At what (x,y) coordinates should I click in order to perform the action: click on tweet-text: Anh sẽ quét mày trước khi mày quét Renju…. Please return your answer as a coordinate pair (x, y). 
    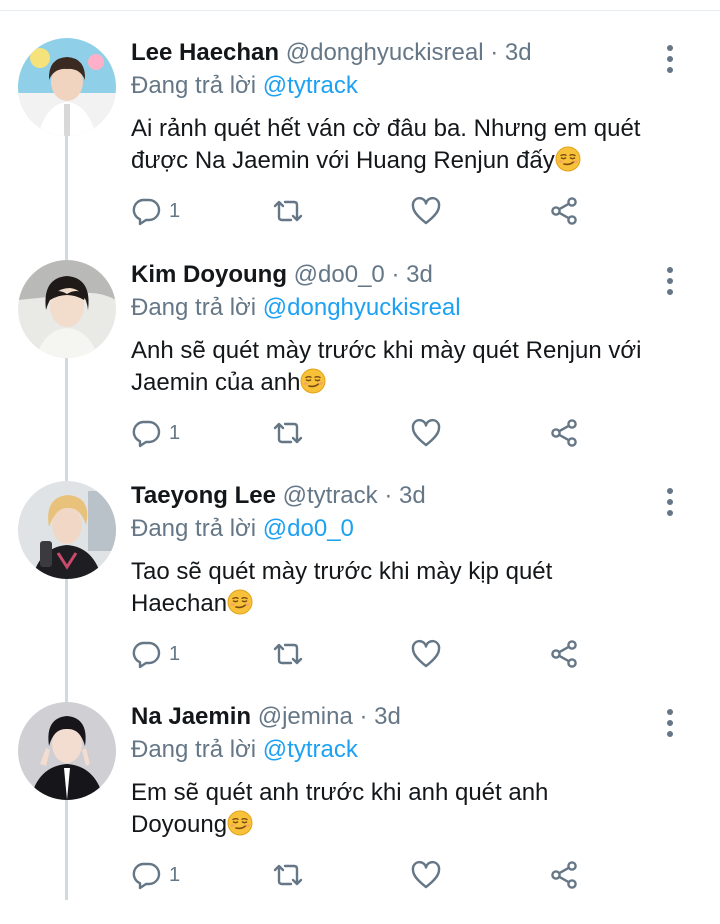
    Looking at the image, I should click on (391, 367).